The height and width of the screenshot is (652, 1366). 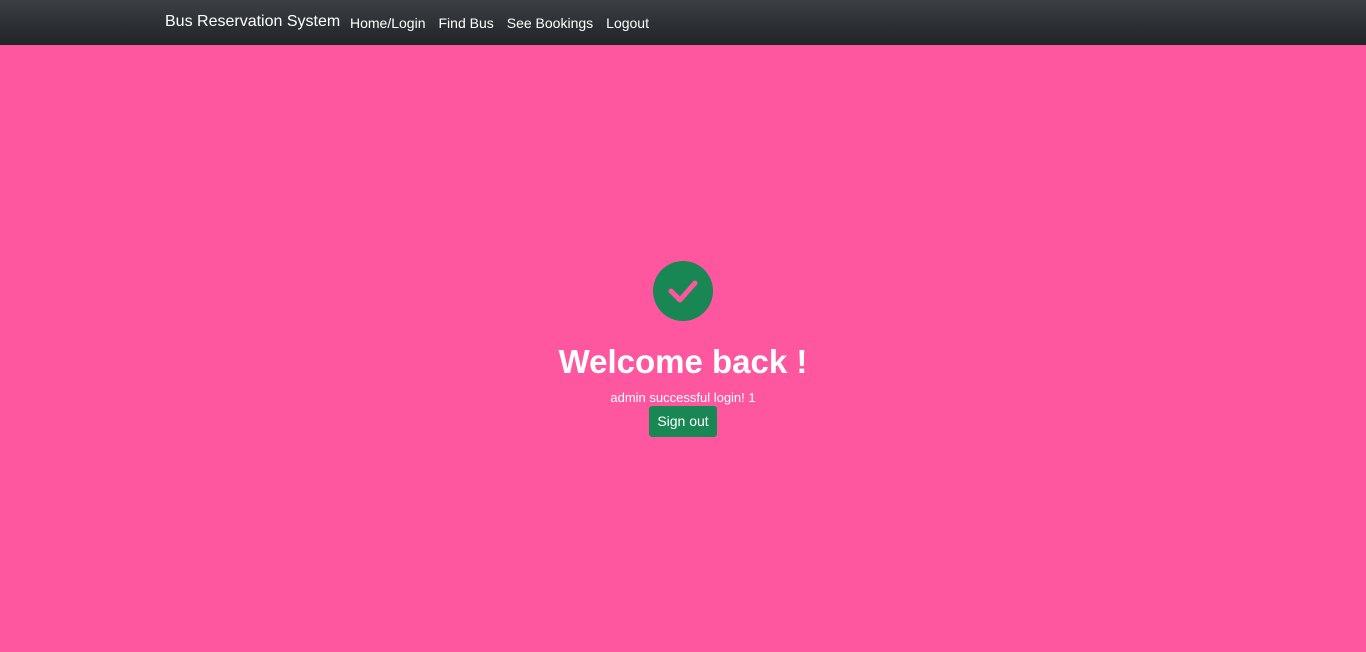 I want to click on nav-link-see-bookings: See Bookings, so click(x=550, y=23).